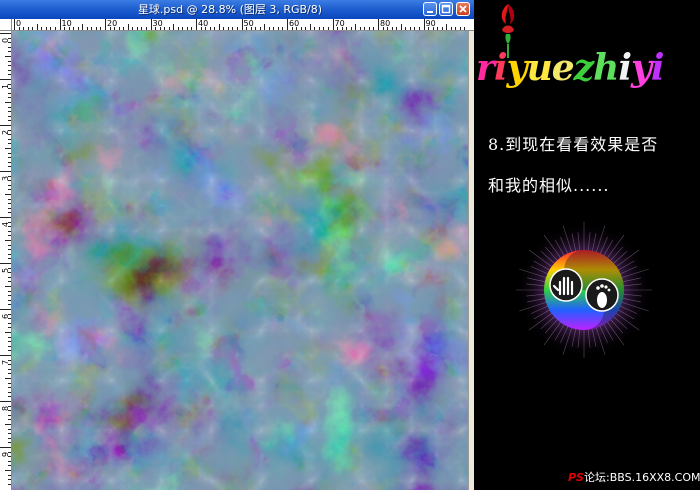 The width and height of the screenshot is (700, 490). I want to click on brand-letter: e, so click(563, 68).